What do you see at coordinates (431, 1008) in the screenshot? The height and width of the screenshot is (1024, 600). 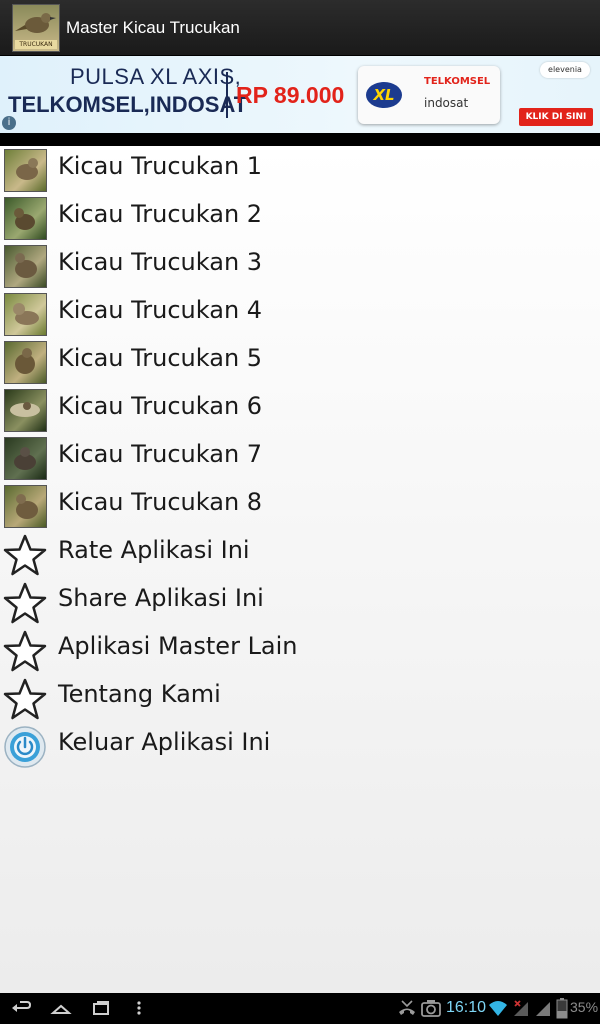 I see `camera-icon` at bounding box center [431, 1008].